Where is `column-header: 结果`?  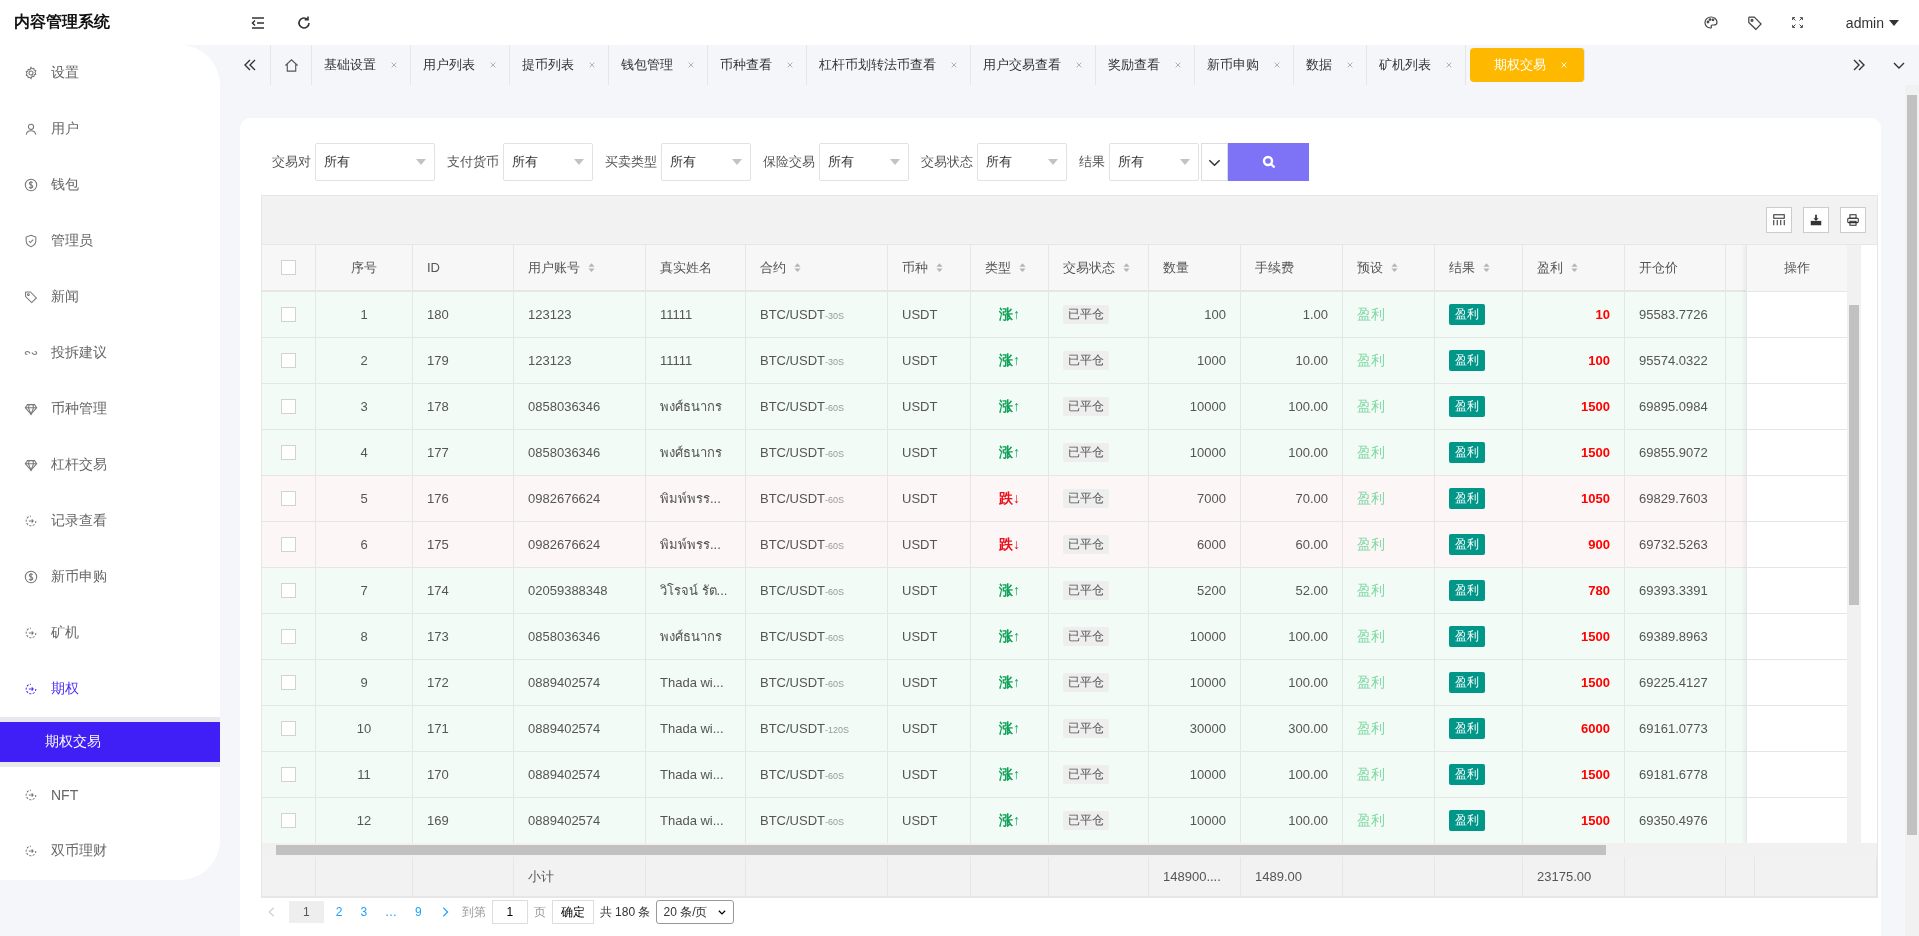 column-header: 结果 is located at coordinates (1469, 267).